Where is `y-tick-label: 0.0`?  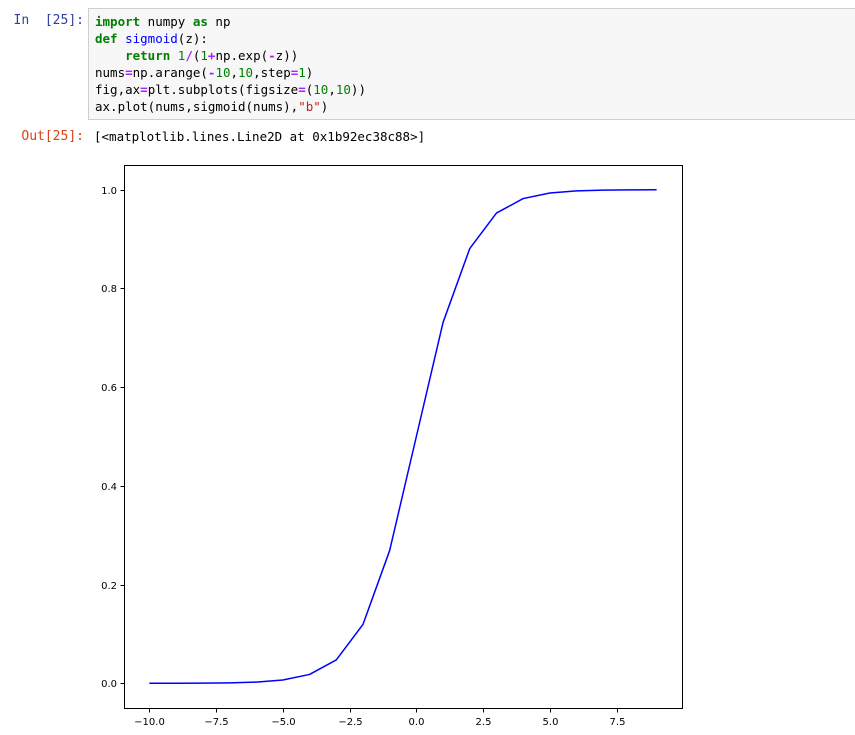
y-tick-label: 0.0 is located at coordinates (109, 684).